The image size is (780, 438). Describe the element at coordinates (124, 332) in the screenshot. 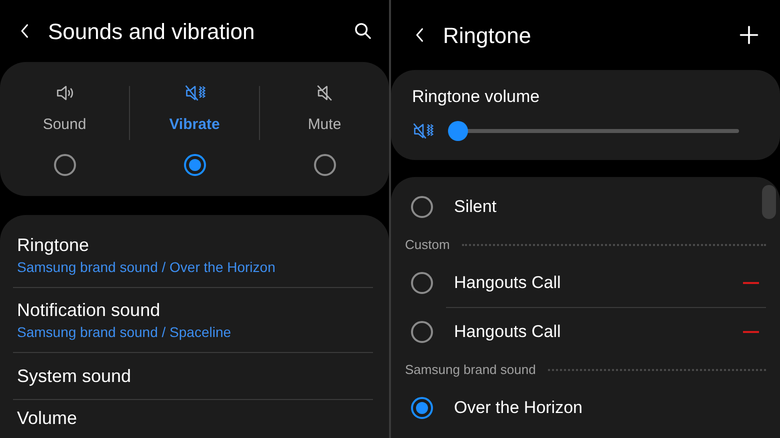

I see `setting-value: Samsung brand sound / Spaceline` at that location.